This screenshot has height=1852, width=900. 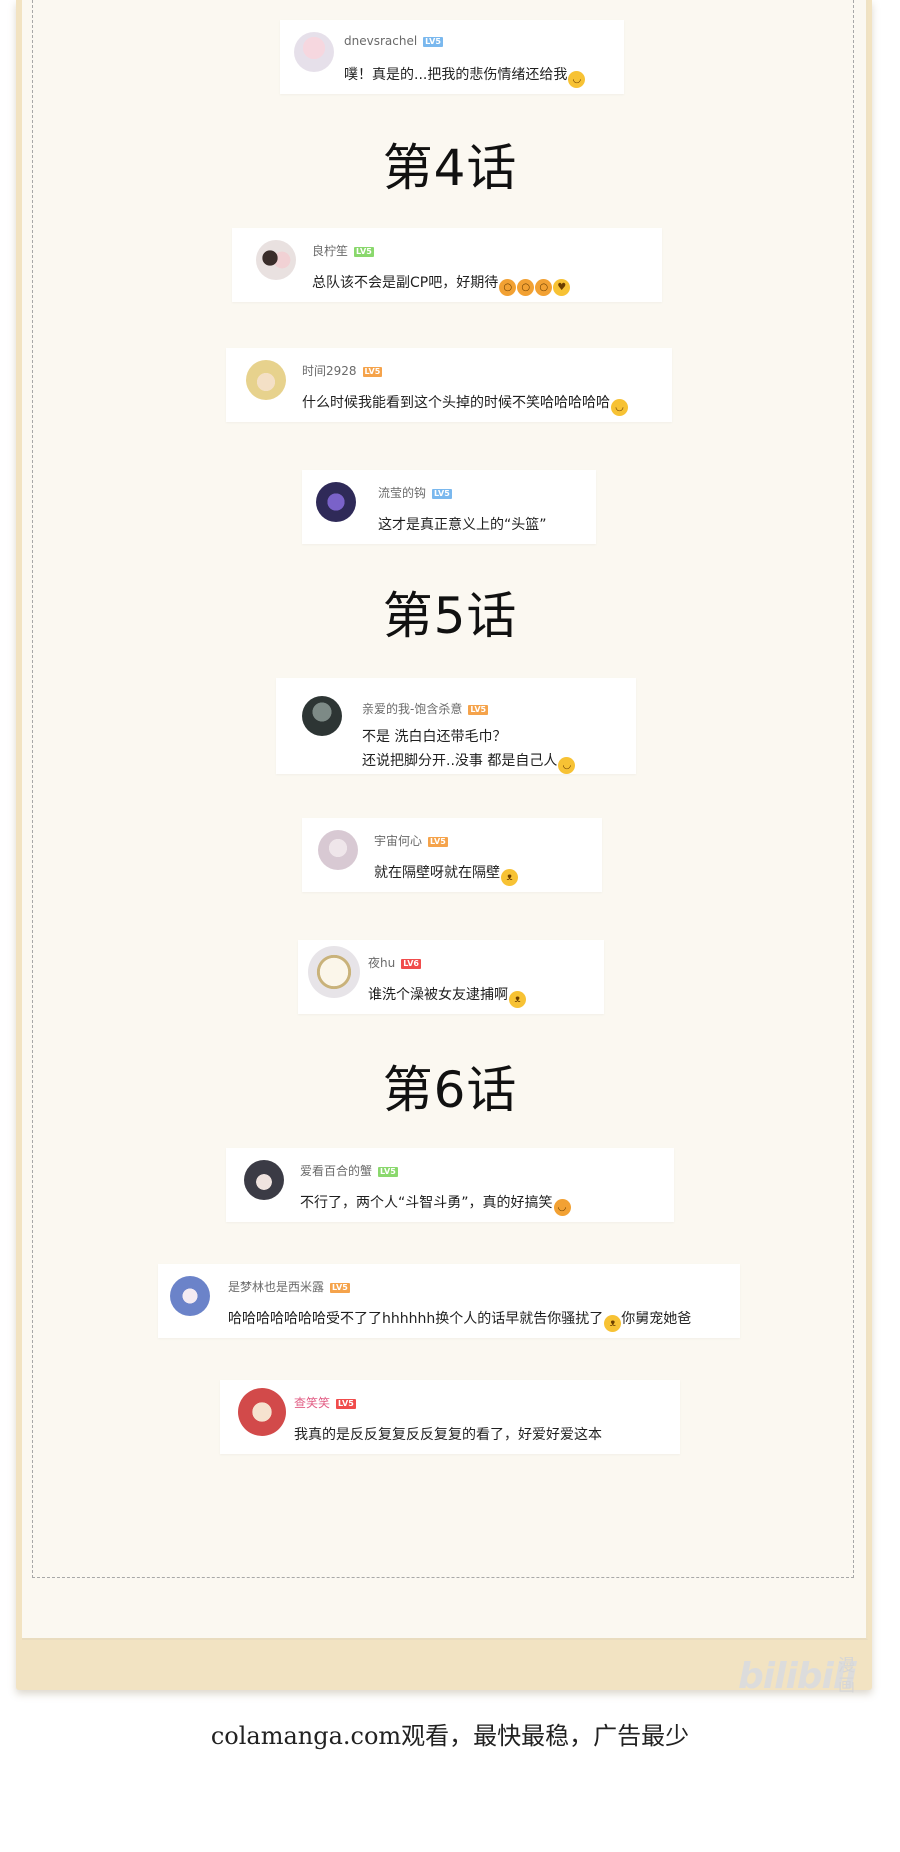 What do you see at coordinates (450, 1417) in the screenshot?
I see `comment-card: 查笑笑 LV5 我真的是反反复复反反复复的看了，好爱好爱这本` at bounding box center [450, 1417].